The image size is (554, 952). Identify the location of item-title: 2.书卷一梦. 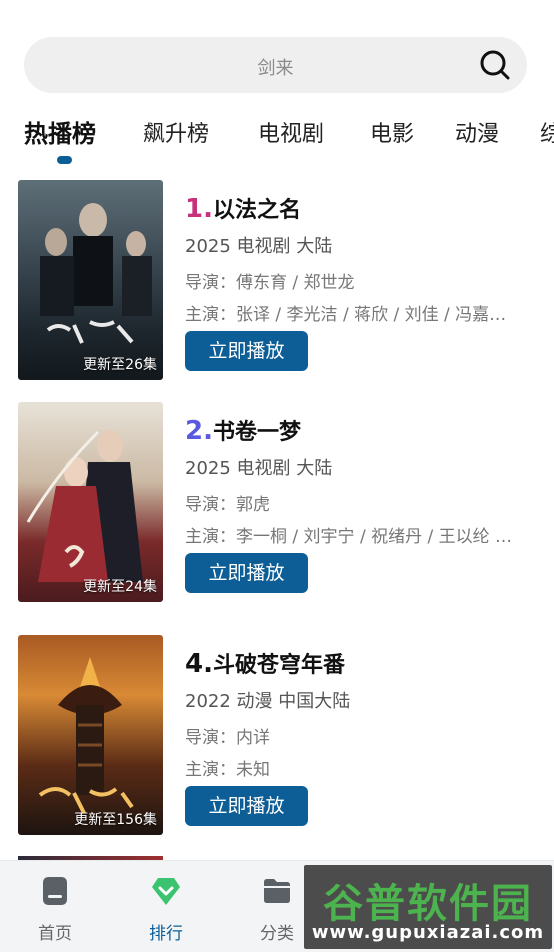
(243, 430).